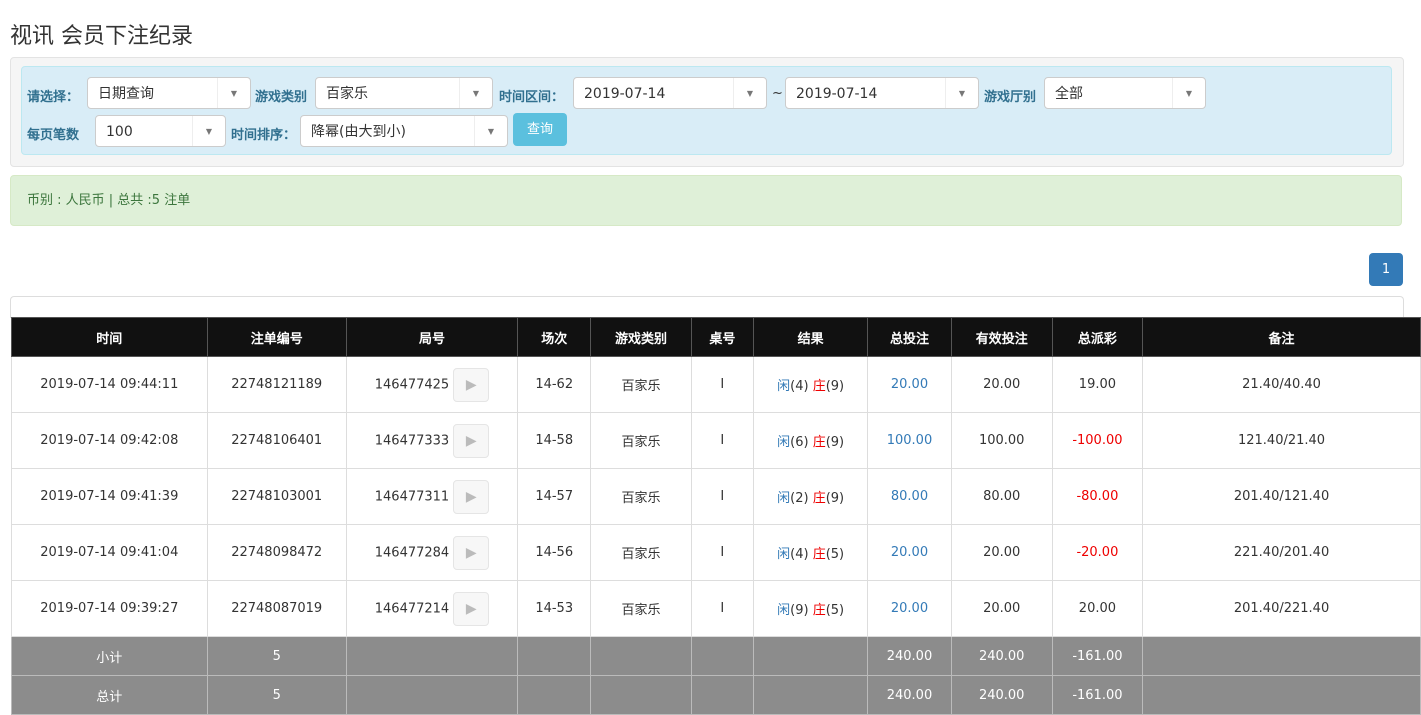  Describe the element at coordinates (160, 131) in the screenshot. I see `per-page-select: 100 ▼` at that location.